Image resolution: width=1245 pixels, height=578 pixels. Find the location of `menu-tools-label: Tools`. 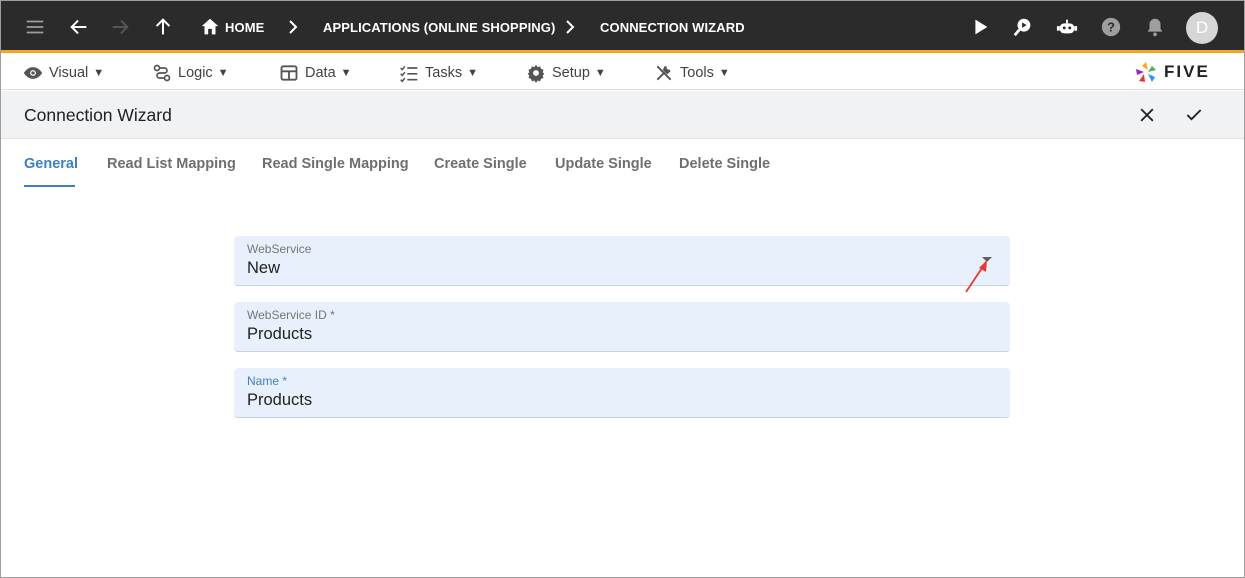

menu-tools-label: Tools is located at coordinates (697, 73).